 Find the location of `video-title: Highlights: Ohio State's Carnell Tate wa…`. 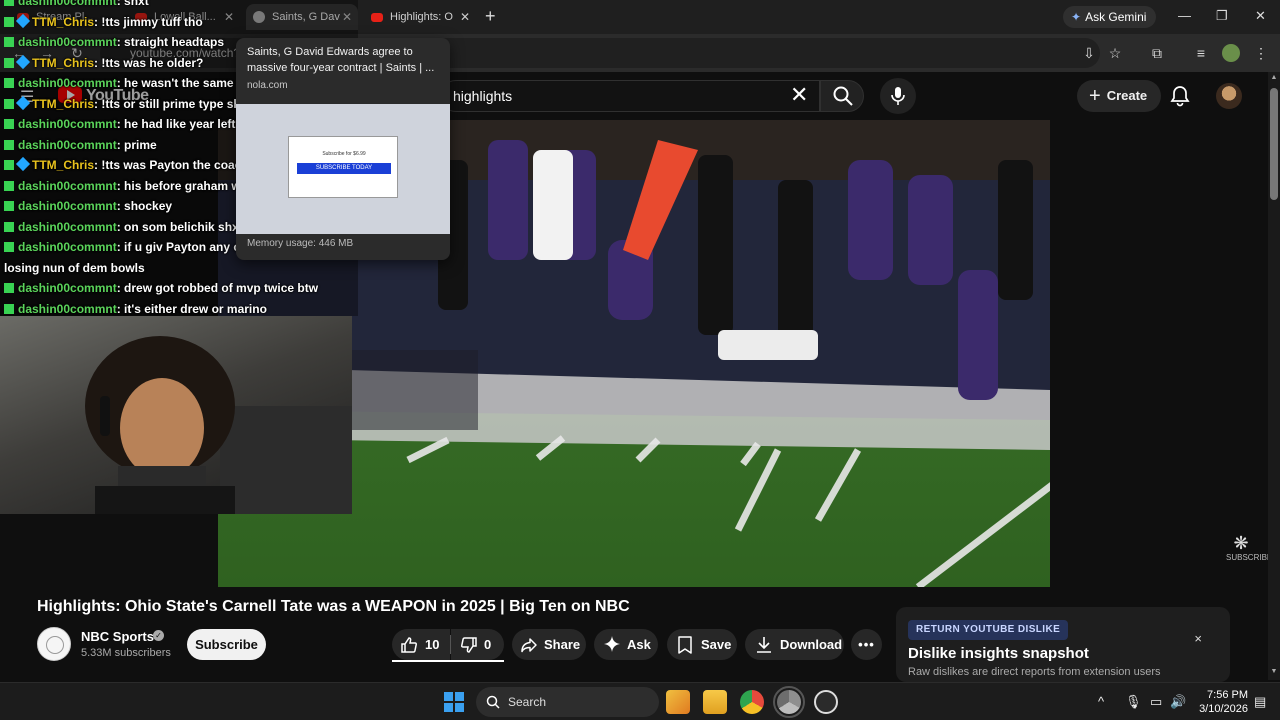

video-title: Highlights: Ohio State's Carnell Tate wa… is located at coordinates (333, 606).